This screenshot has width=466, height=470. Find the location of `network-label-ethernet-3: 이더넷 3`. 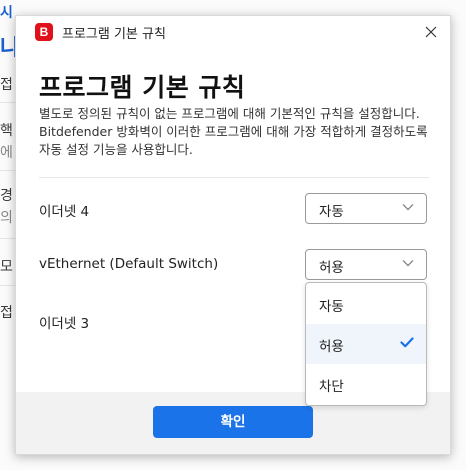

network-label-ethernet-3: 이더넷 3 is located at coordinates (64, 324).